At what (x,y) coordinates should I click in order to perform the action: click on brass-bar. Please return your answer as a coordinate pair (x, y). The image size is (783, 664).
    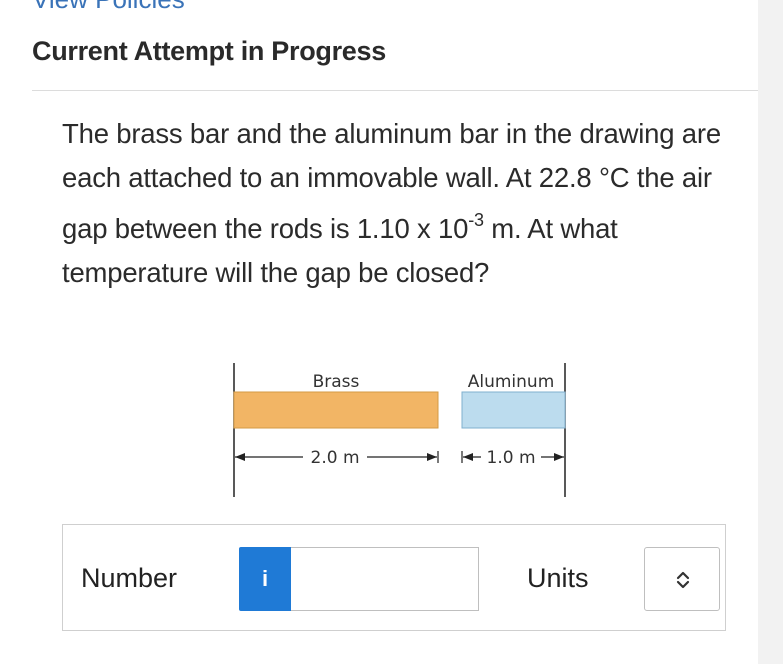
    Looking at the image, I should click on (336, 410).